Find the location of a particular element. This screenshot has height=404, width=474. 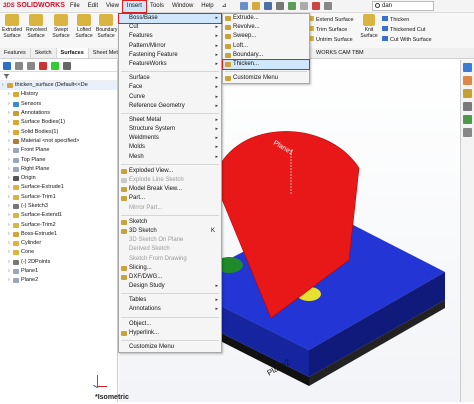

more-tabs-icon is located at coordinates (67, 66).